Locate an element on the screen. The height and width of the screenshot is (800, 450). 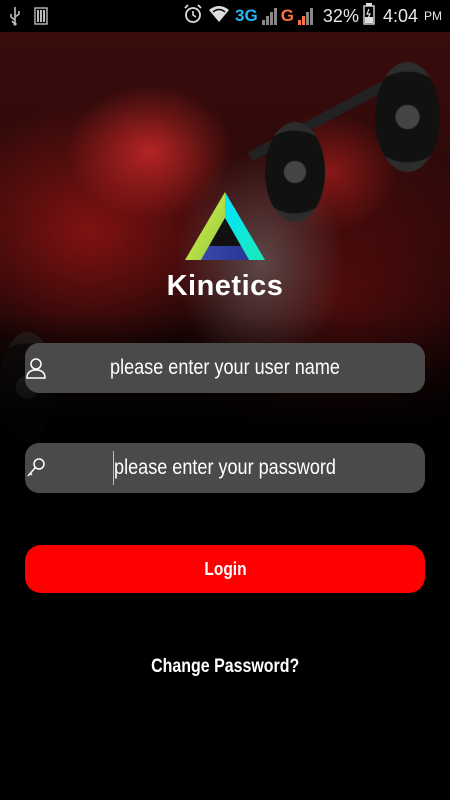
usb-icon is located at coordinates (15, 18).